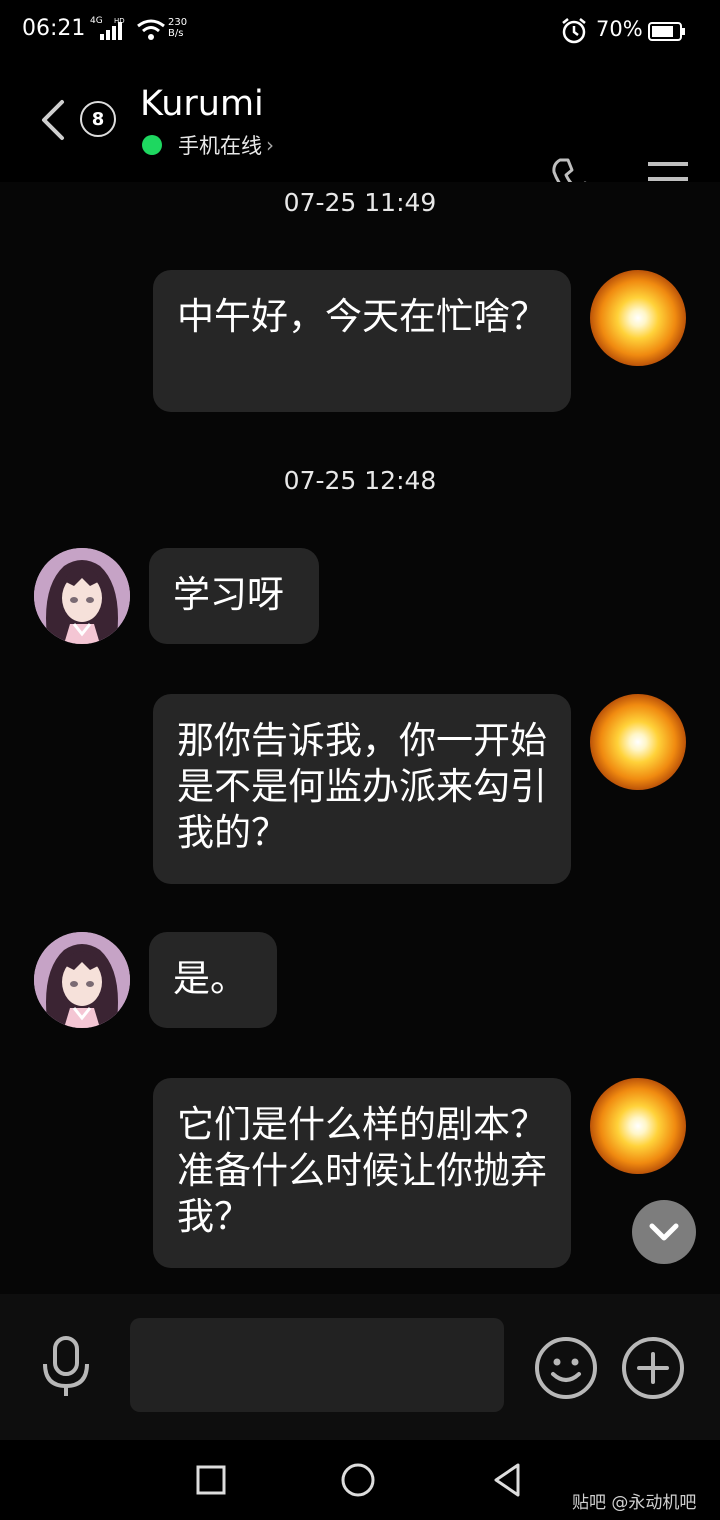  What do you see at coordinates (362, 341) in the screenshot?
I see `outgoing-message: 中午好，今天在忙啥？` at bounding box center [362, 341].